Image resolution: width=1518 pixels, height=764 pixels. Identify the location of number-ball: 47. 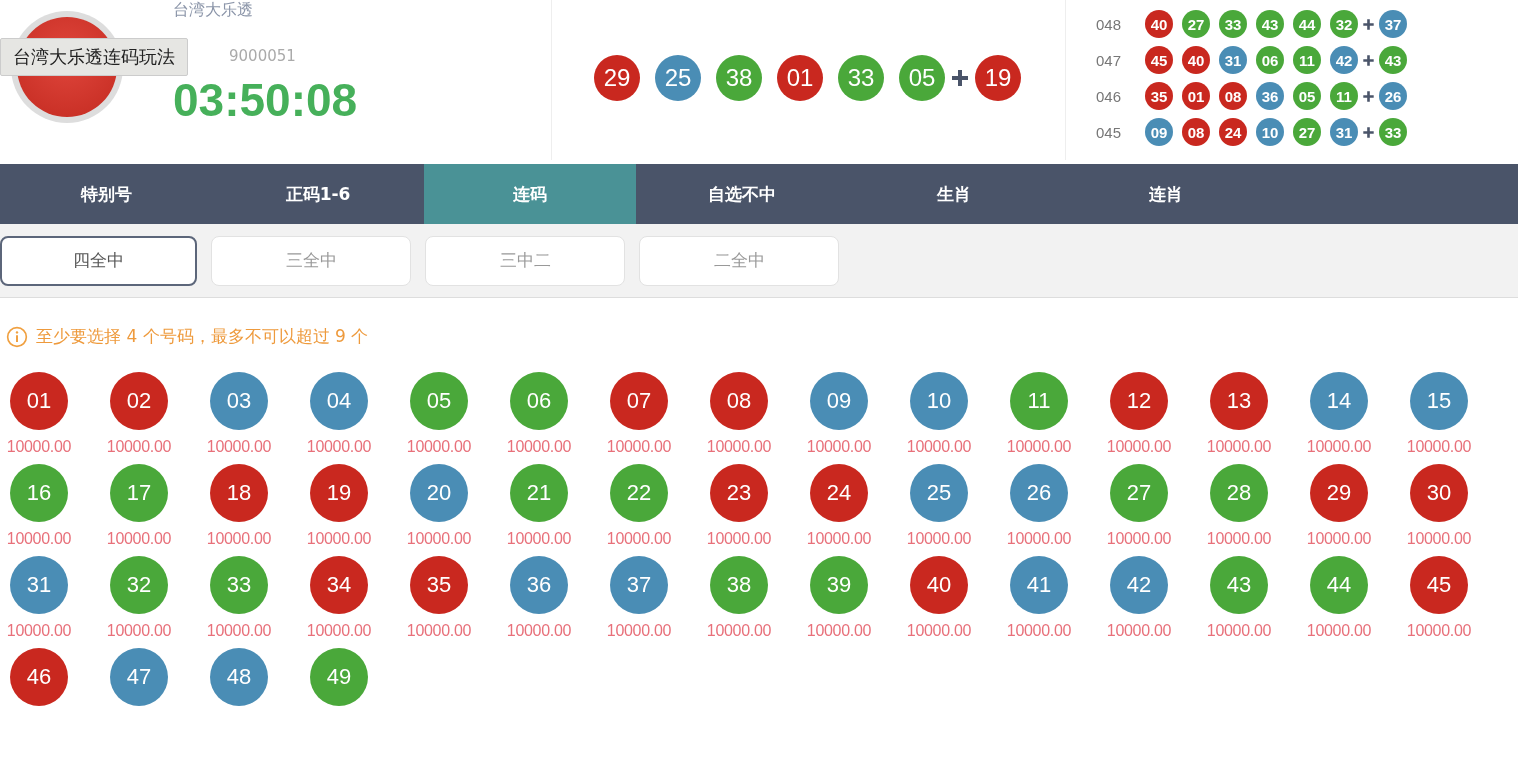
(139, 677).